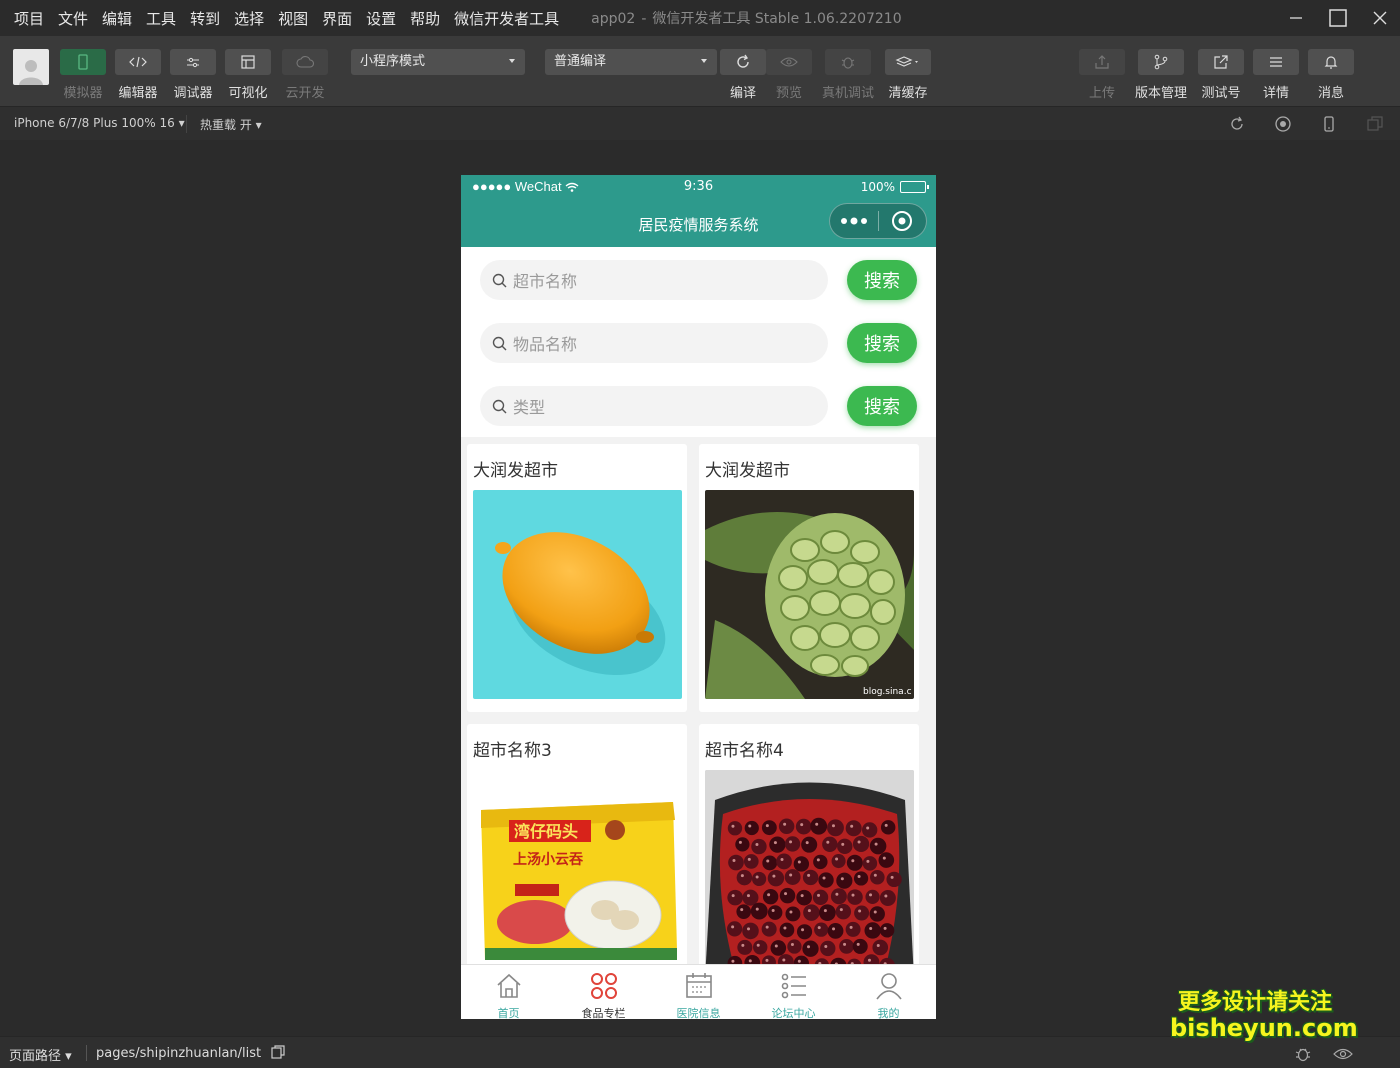  Describe the element at coordinates (654, 406) in the screenshot. I see `type-search-input: 类型` at that location.